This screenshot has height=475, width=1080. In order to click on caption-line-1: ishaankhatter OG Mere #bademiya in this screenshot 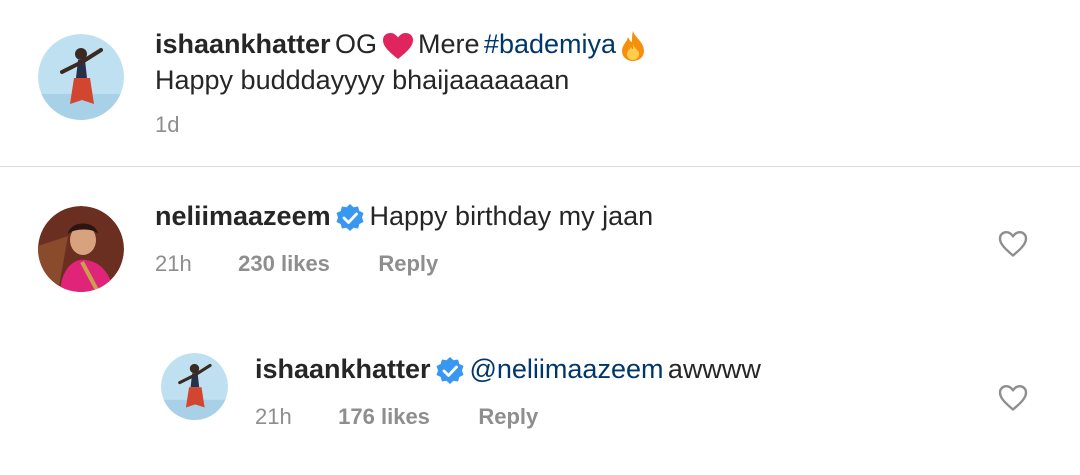, I will do `click(400, 48)`.